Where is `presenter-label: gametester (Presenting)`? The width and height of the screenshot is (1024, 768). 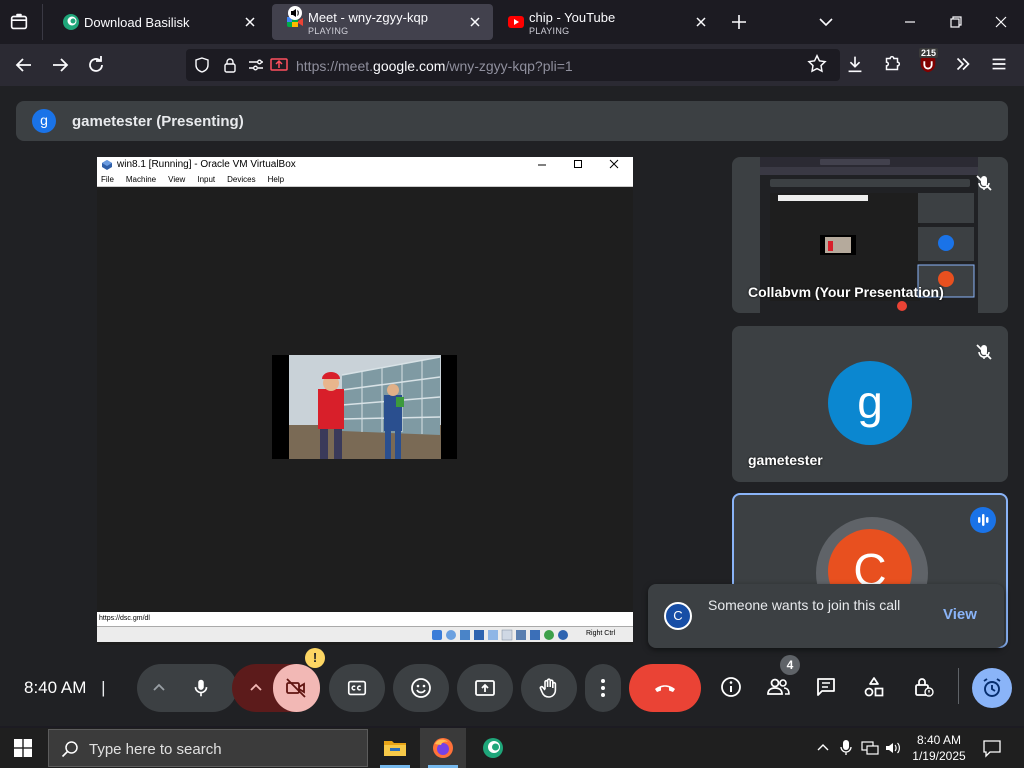
presenter-label: gametester (Presenting) is located at coordinates (158, 121).